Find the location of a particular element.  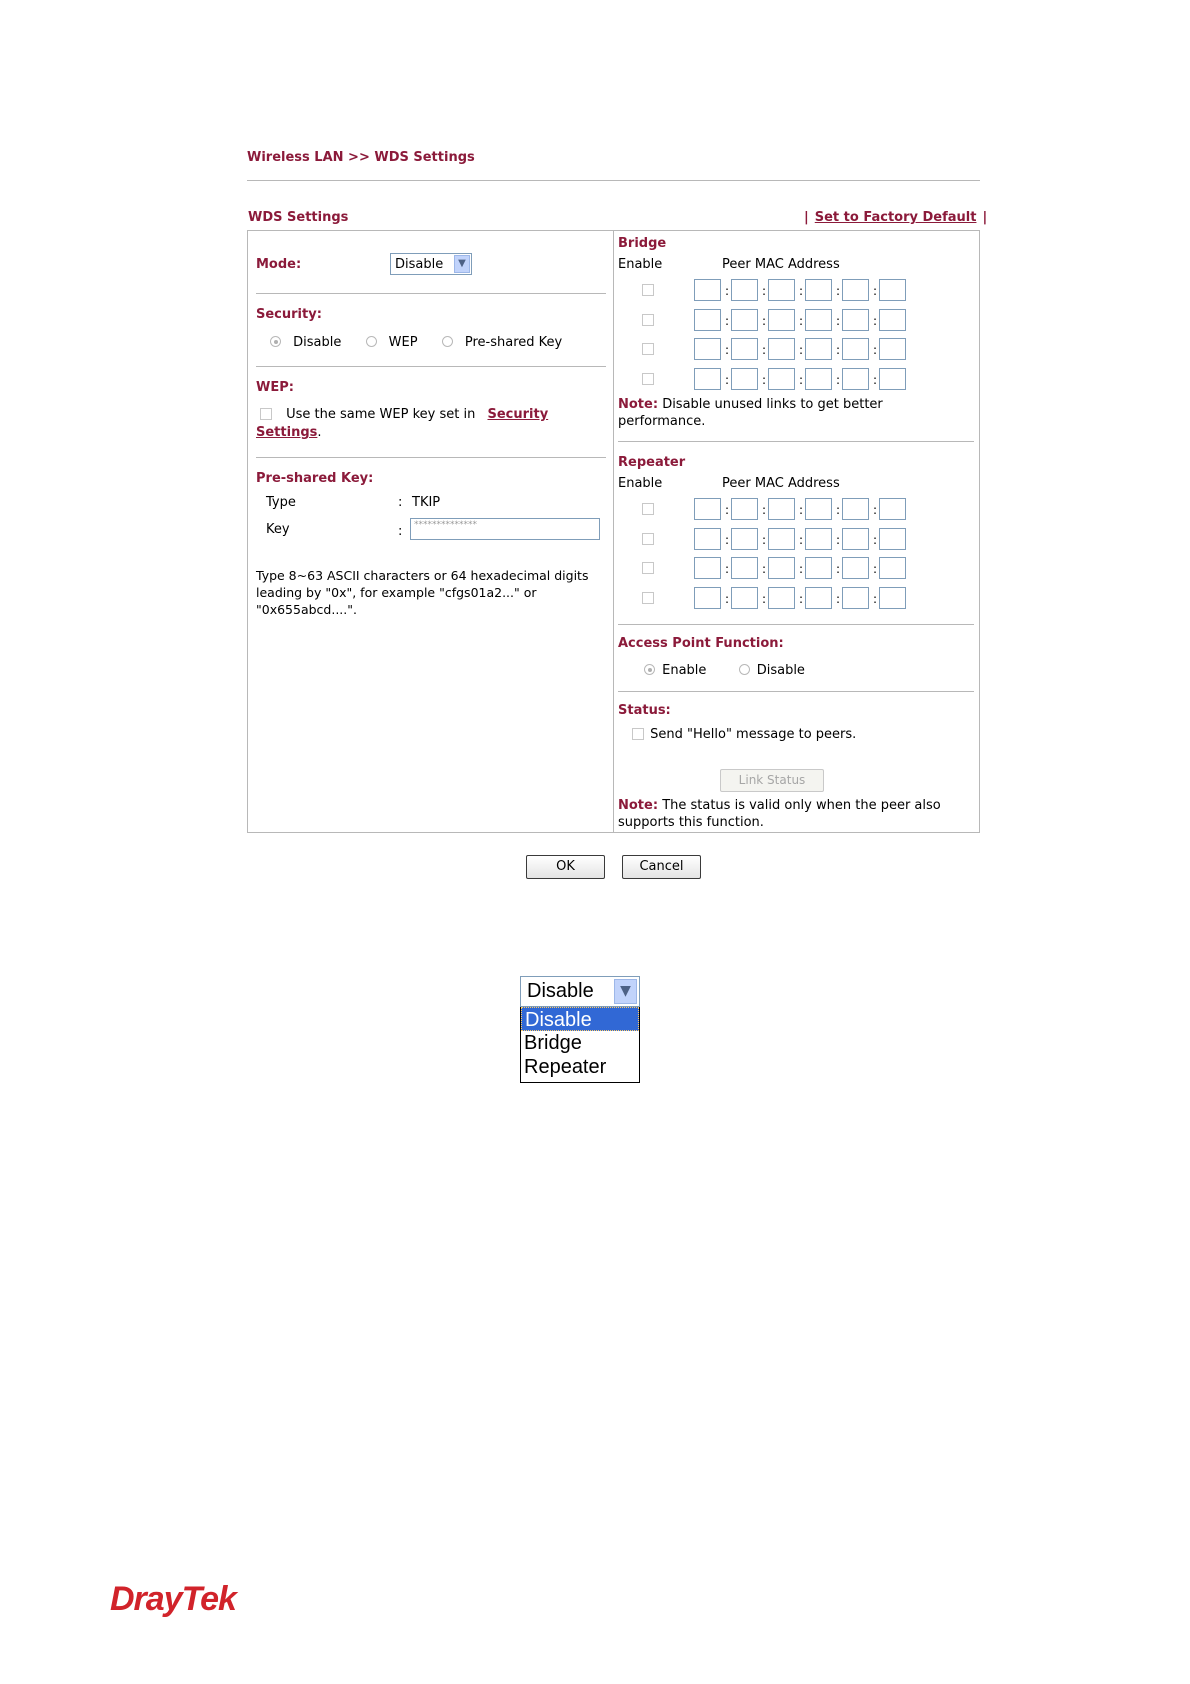

ap-disable-radio is located at coordinates (744, 669).